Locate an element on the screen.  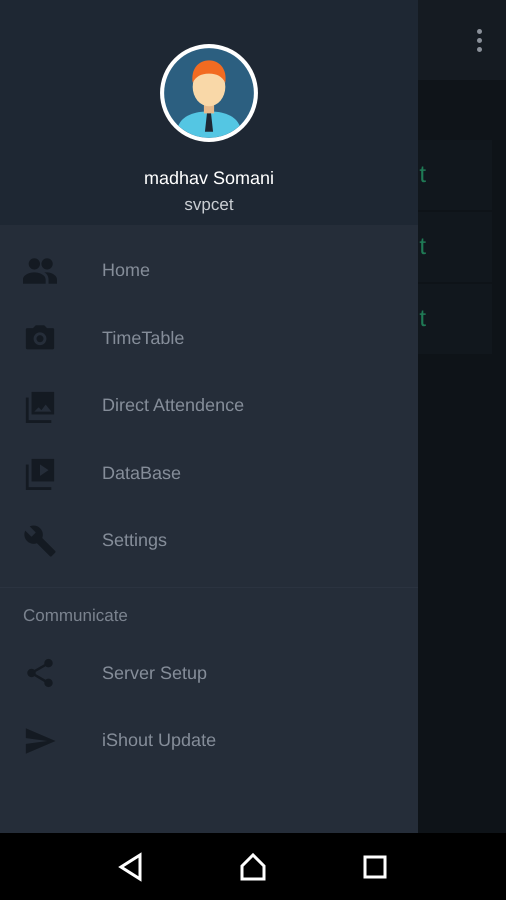
profile-subtitle: svpcet is located at coordinates (209, 205).